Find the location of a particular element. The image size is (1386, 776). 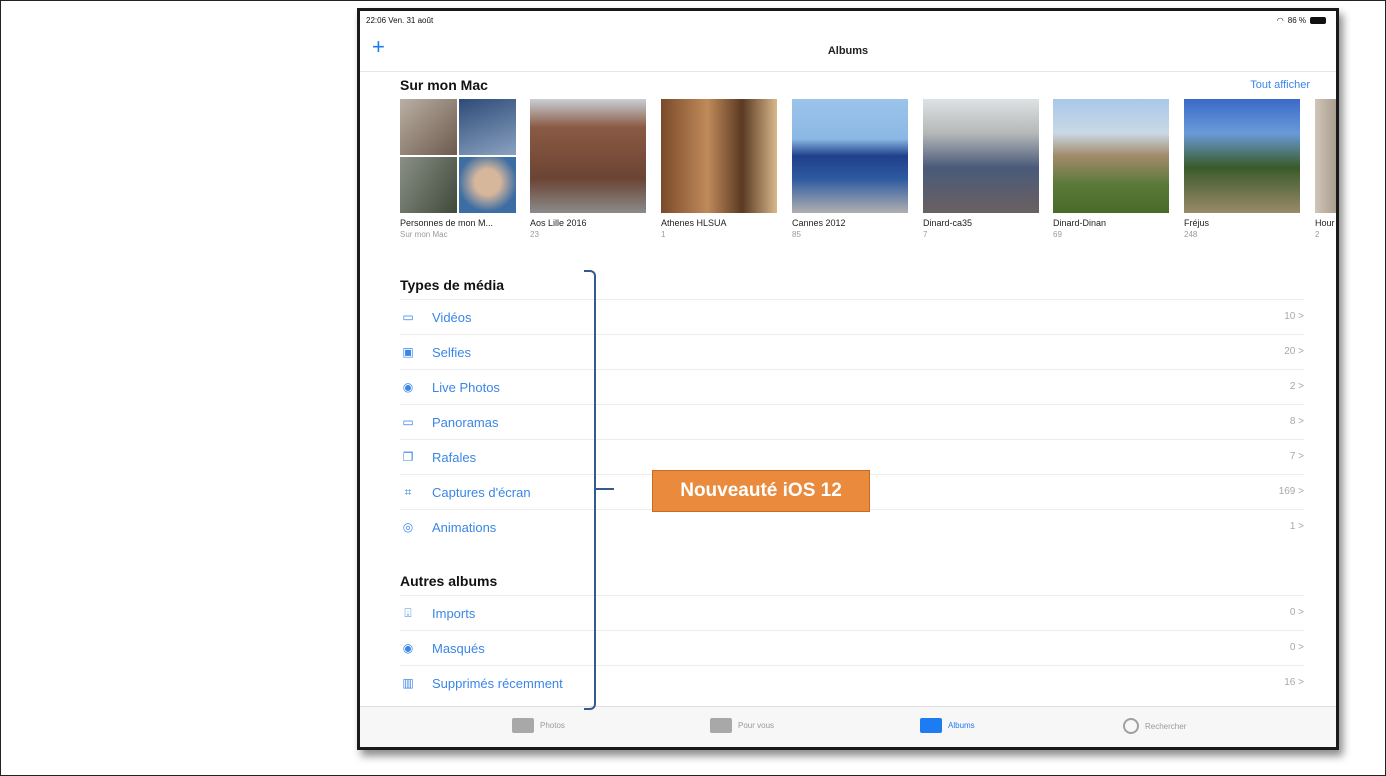

list-item-hidden: ◉ Masqués 0 > is located at coordinates (852, 647).